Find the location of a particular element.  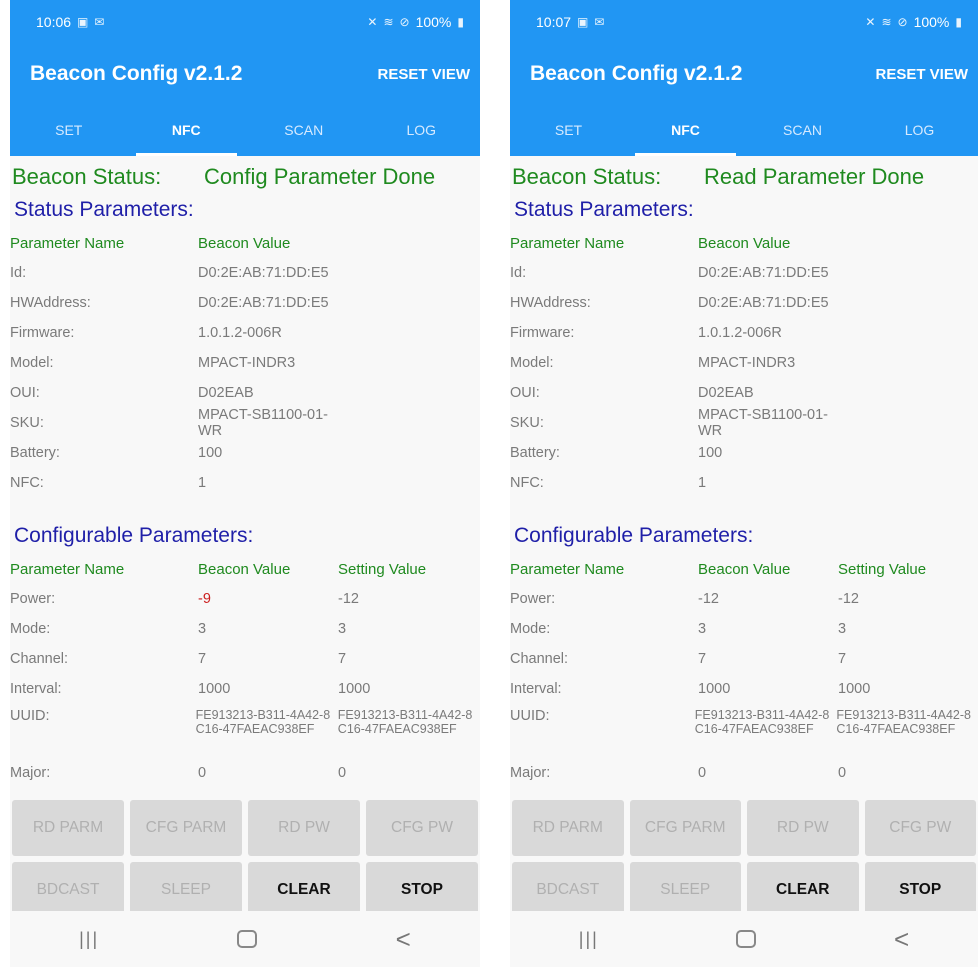

param-name: HWAddress: is located at coordinates (50, 303).